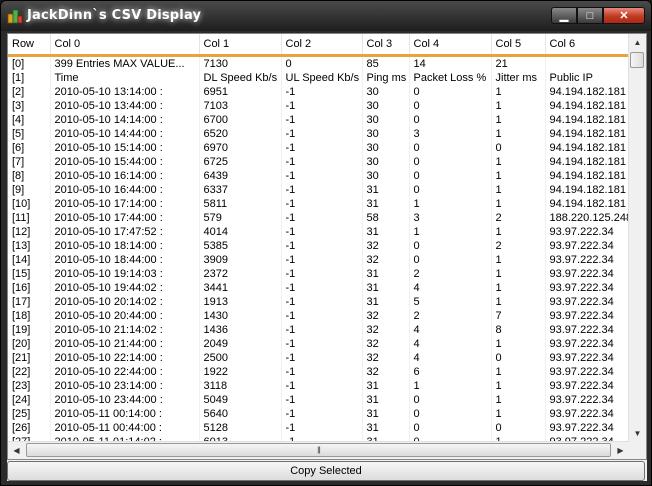 The image size is (652, 486). I want to click on row-index-cell: [26], so click(29, 428).